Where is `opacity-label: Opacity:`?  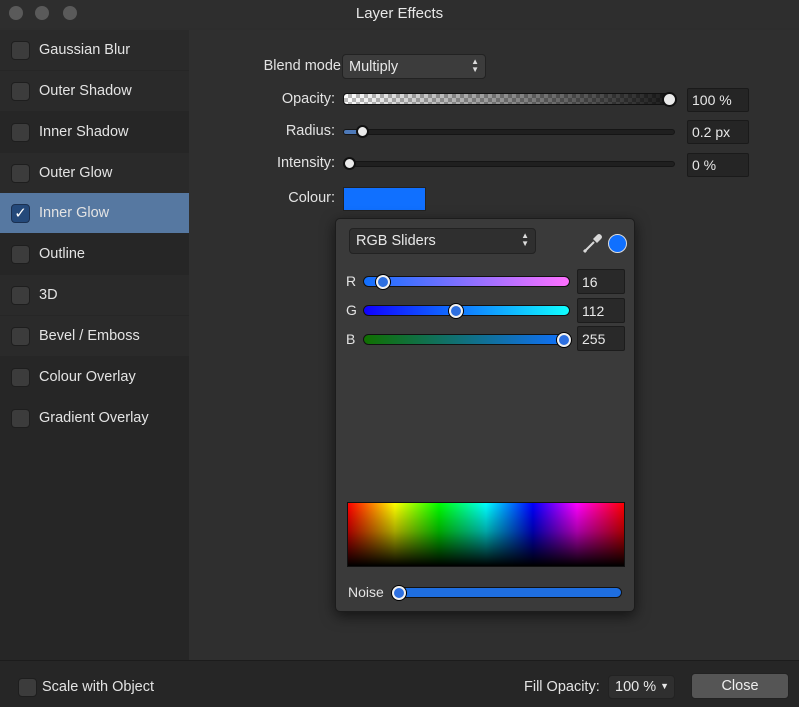
opacity-label: Opacity: is located at coordinates (308, 99).